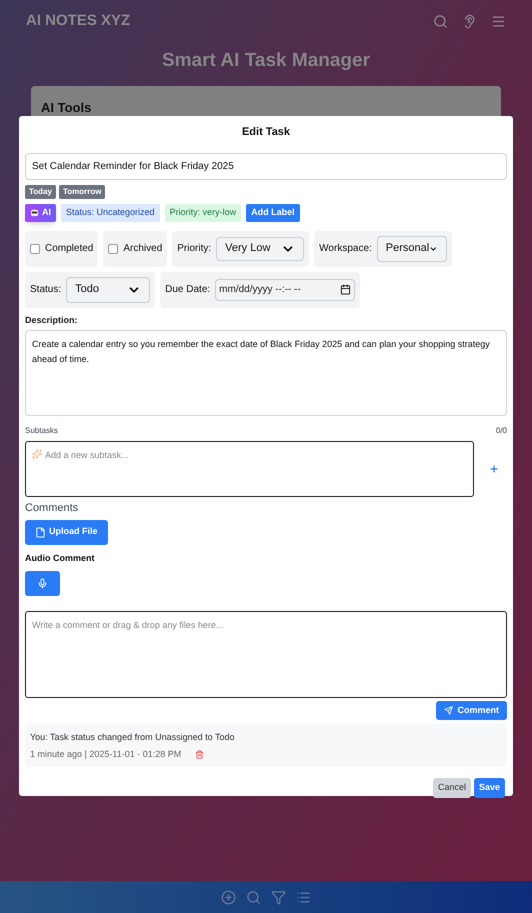 The height and width of the screenshot is (913, 532). Describe the element at coordinates (52, 320) in the screenshot. I see `description-label: Description:` at that location.